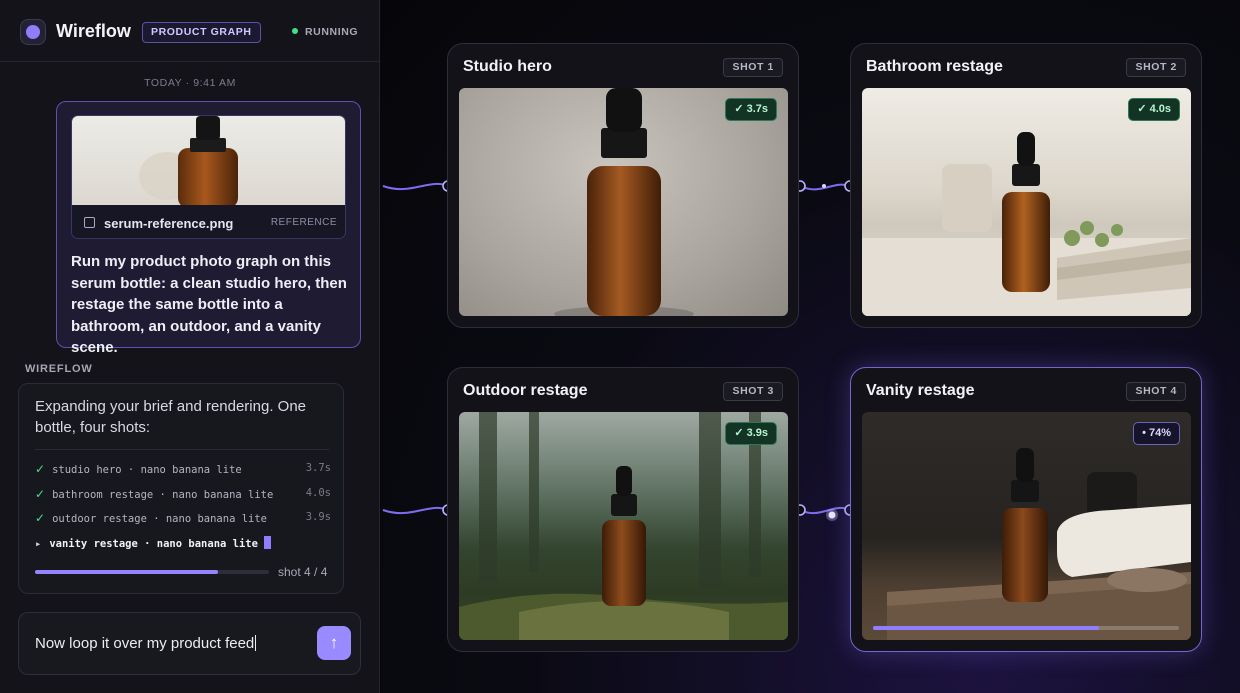 Image resolution: width=1240 pixels, height=693 pixels. I want to click on step-label: vanity restage · nano banana lite, so click(153, 544).